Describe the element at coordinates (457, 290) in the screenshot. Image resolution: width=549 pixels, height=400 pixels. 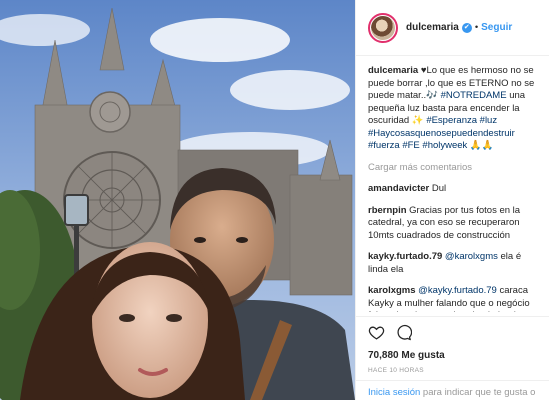
I see `comment-mention: @kayky.furtado.79` at that location.